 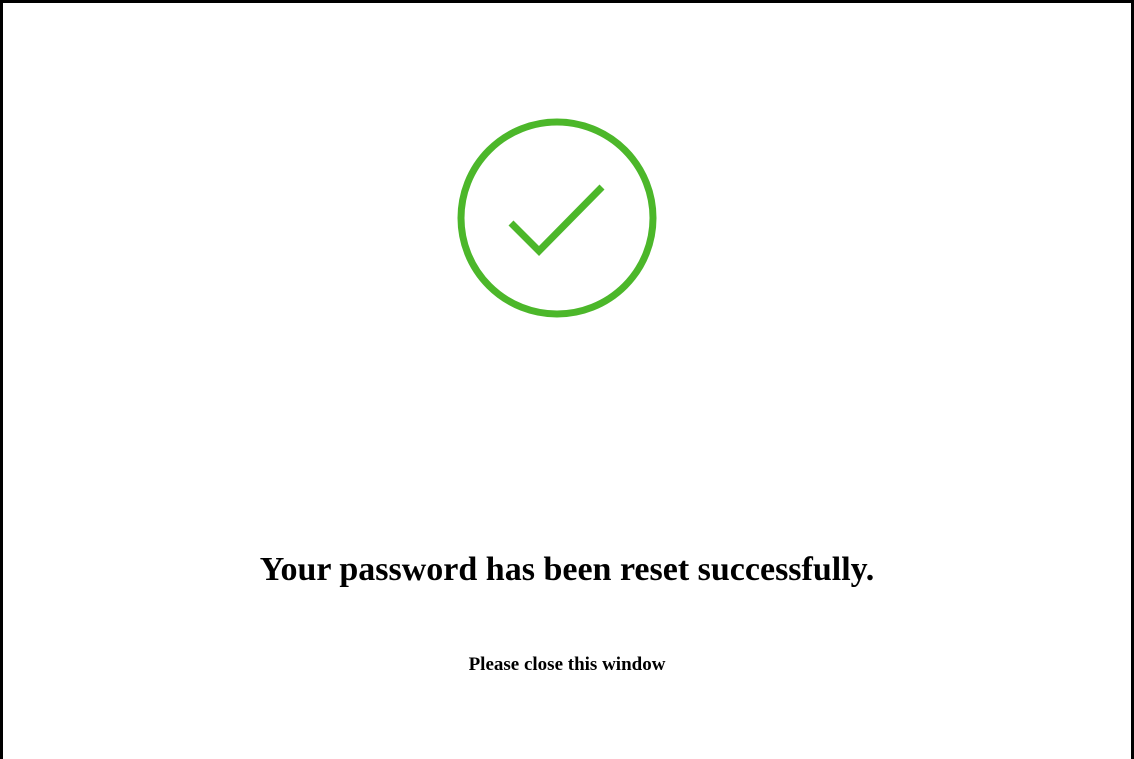 I want to click on check-circle-svg, so click(x=557, y=218).